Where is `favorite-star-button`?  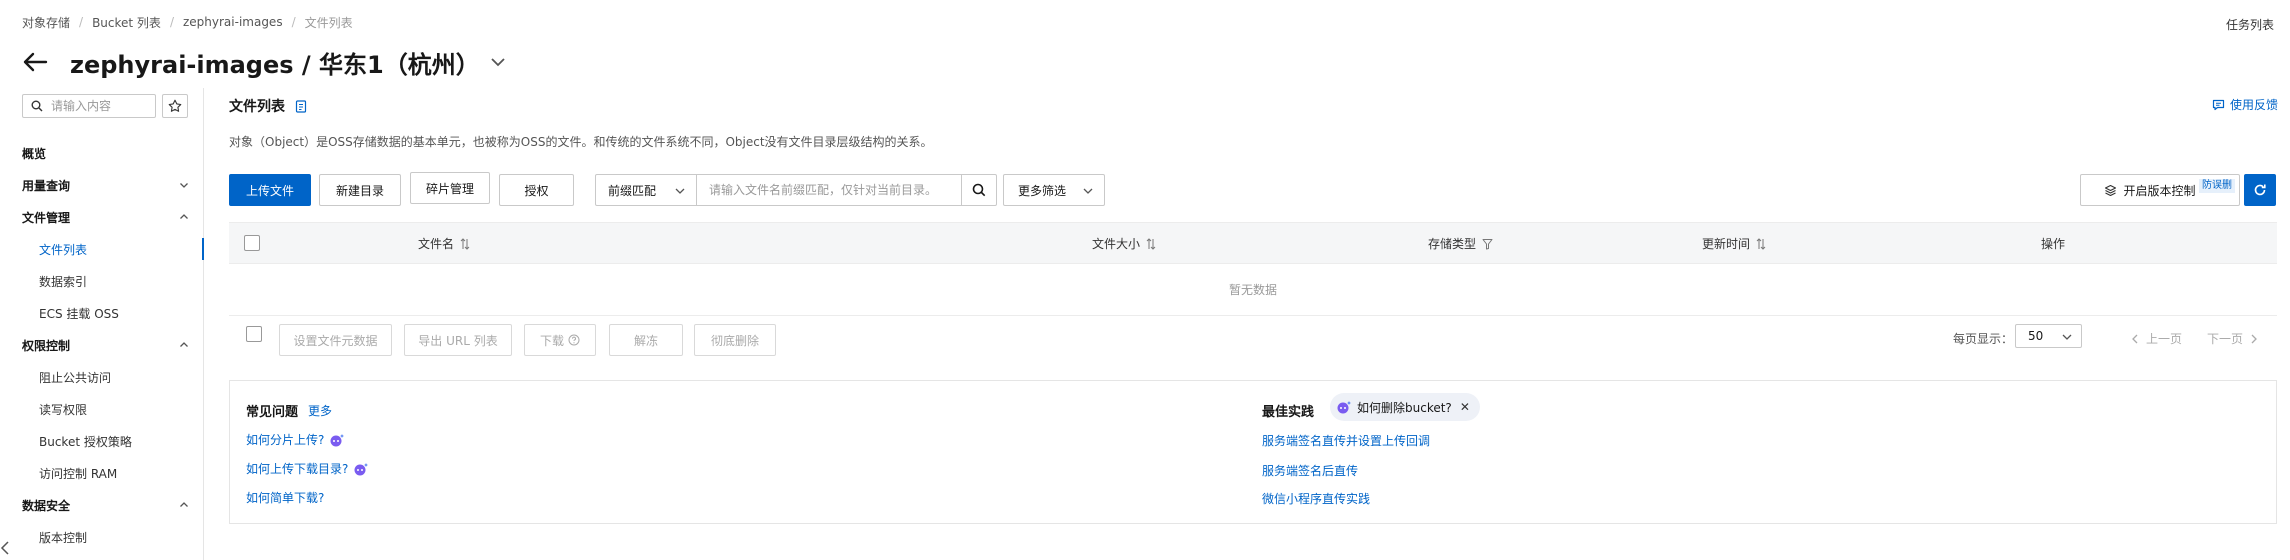
favorite-star-button is located at coordinates (175, 106).